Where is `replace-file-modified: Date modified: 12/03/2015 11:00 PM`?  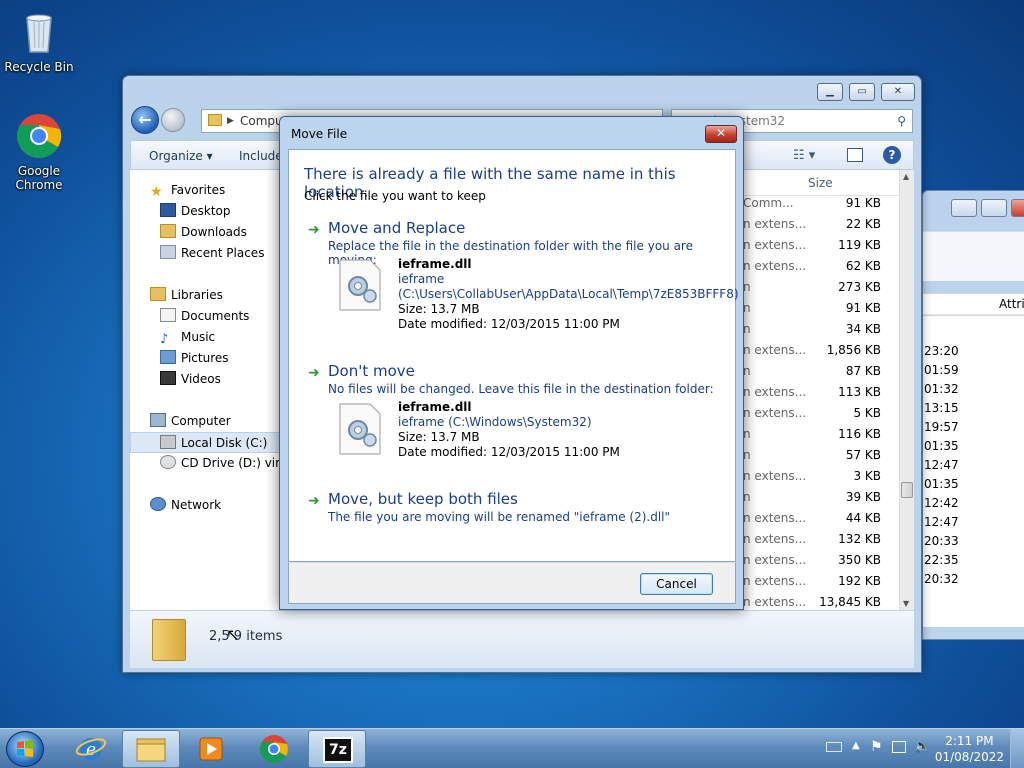
replace-file-modified: Date modified: 12/03/2015 11:00 PM is located at coordinates (509, 324).